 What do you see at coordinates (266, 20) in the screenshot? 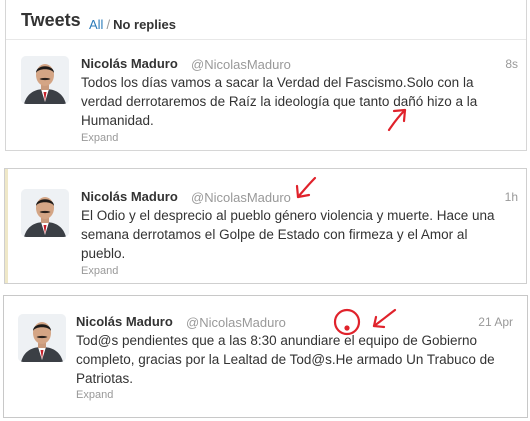
I see `stream-header: Tweets All / No replies` at bounding box center [266, 20].